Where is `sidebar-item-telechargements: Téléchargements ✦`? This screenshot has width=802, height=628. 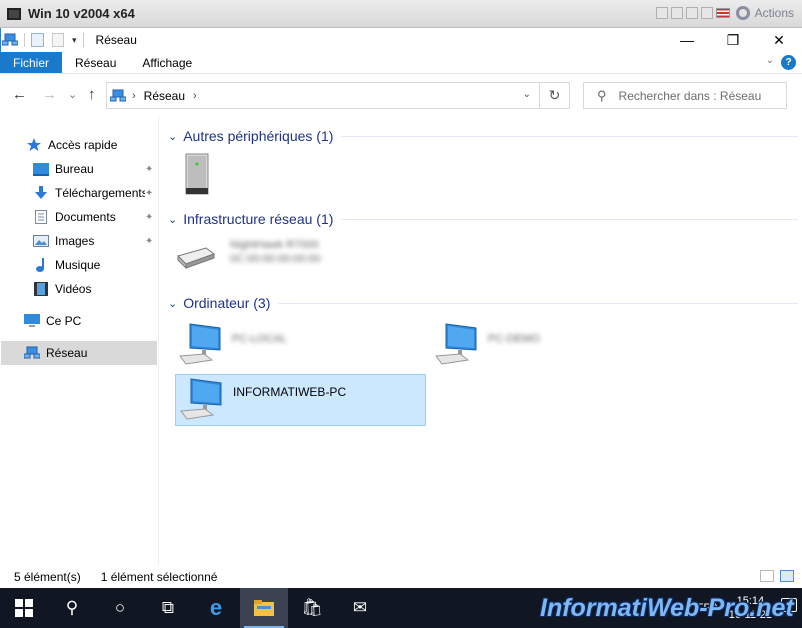 sidebar-item-telechargements: Téléchargements ✦ is located at coordinates (96, 193).